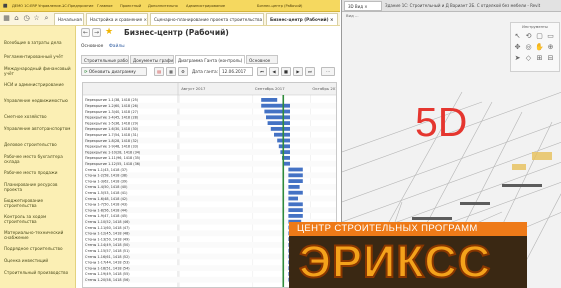 This screenshot has width=561, height=288. Describe the element at coordinates (92, 46) in the screenshot. I see `link-main: Основное` at that location.